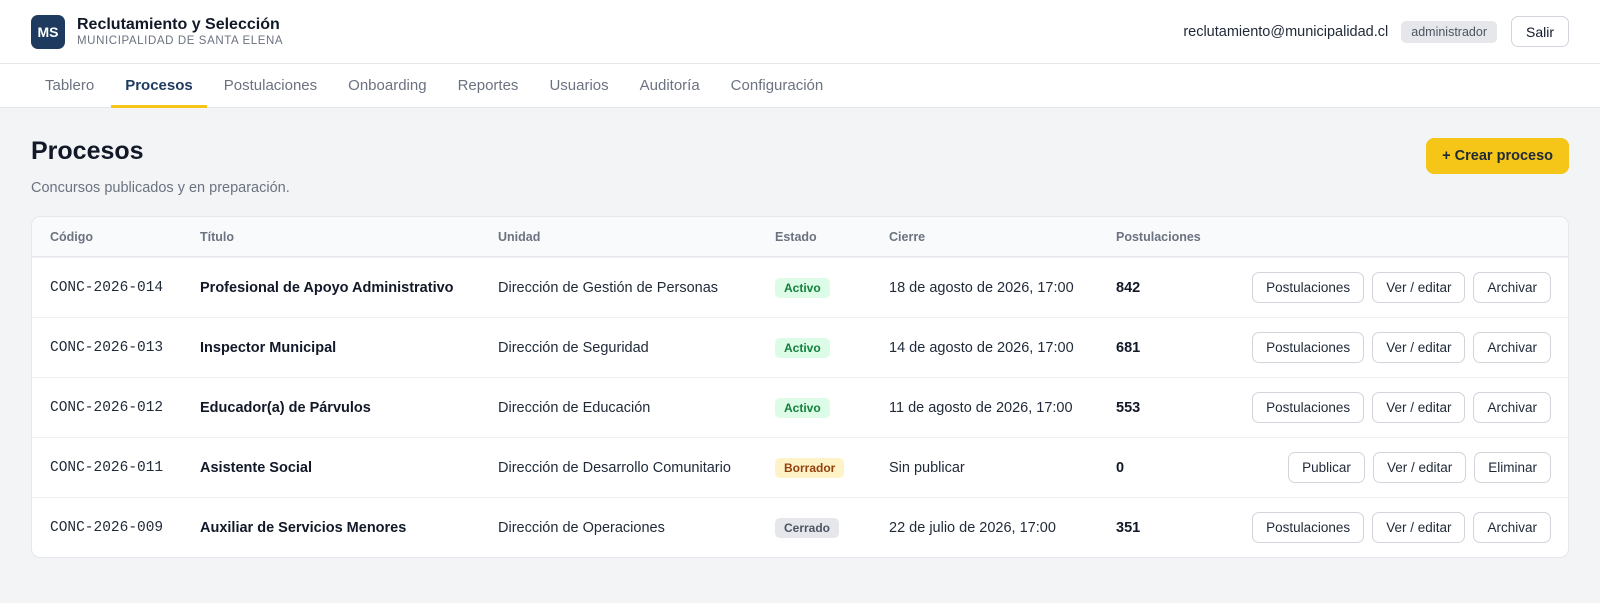 Image resolution: width=1600 pixels, height=603 pixels. I want to click on tab-tablero: Tablero, so click(69, 85).